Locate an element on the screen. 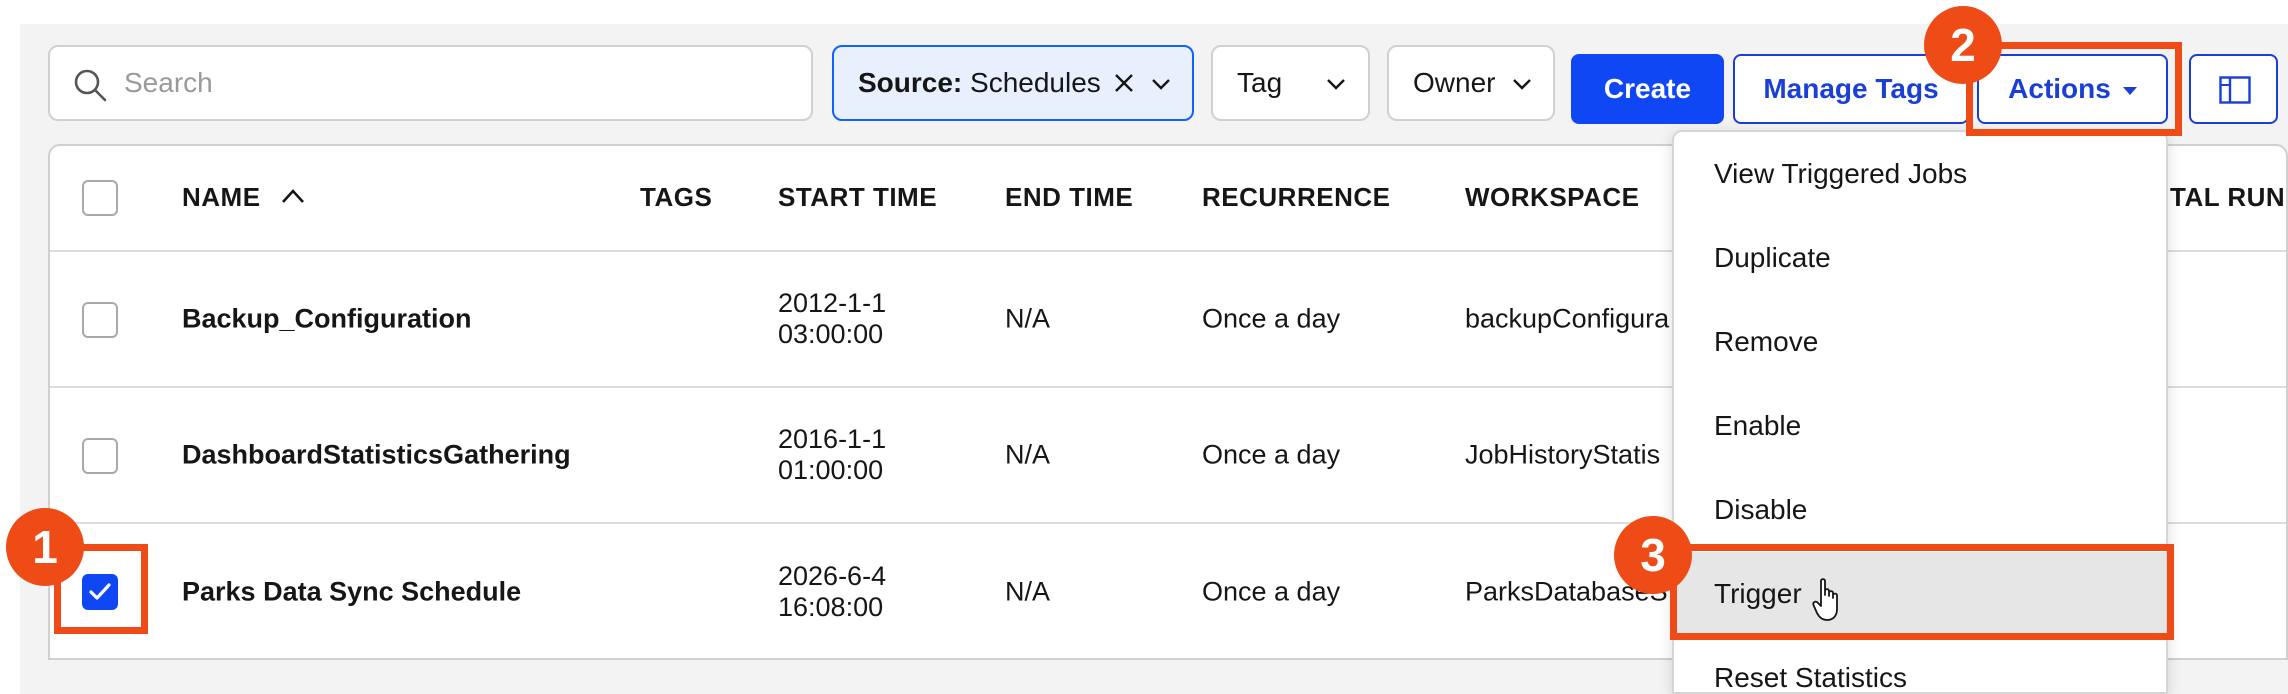 Image resolution: width=2288 pixels, height=694 pixels. row-name: Parks Data Sync Schedule is located at coordinates (352, 591).